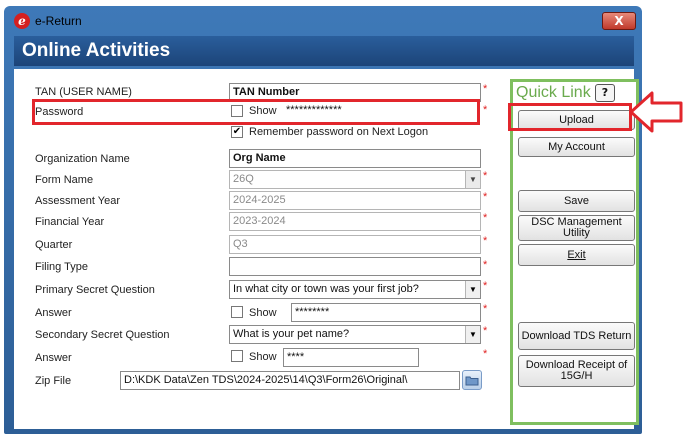  I want to click on window-title: e-Return, so click(58, 21).